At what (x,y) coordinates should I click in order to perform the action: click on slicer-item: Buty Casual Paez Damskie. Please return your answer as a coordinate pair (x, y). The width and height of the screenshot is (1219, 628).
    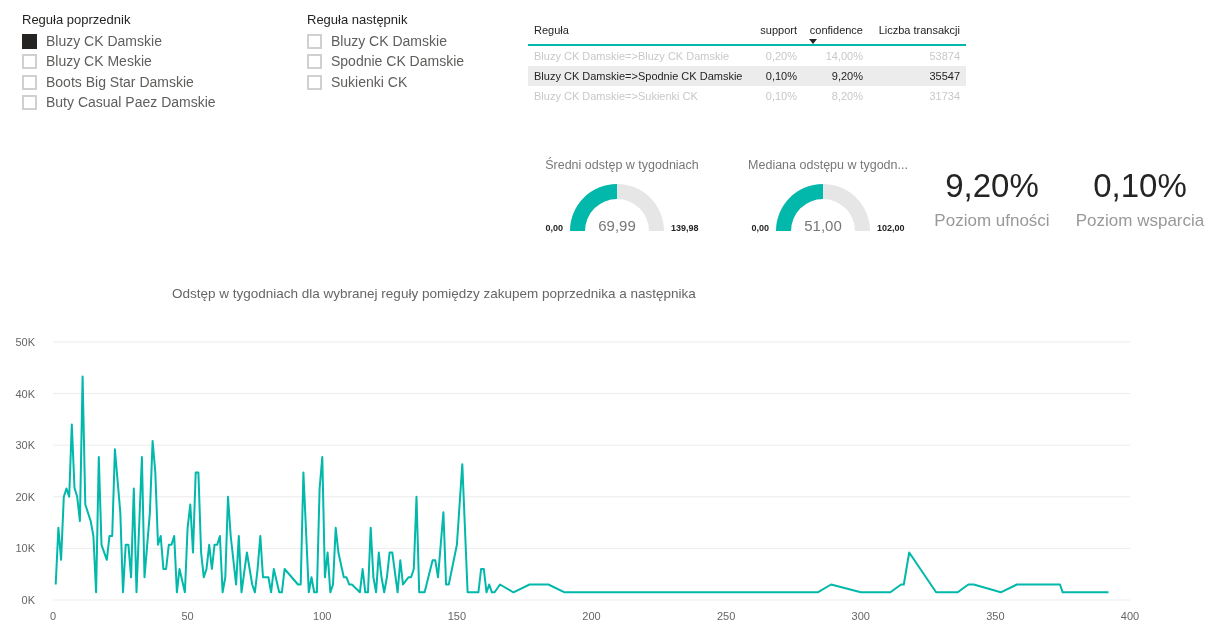
    Looking at the image, I should click on (131, 103).